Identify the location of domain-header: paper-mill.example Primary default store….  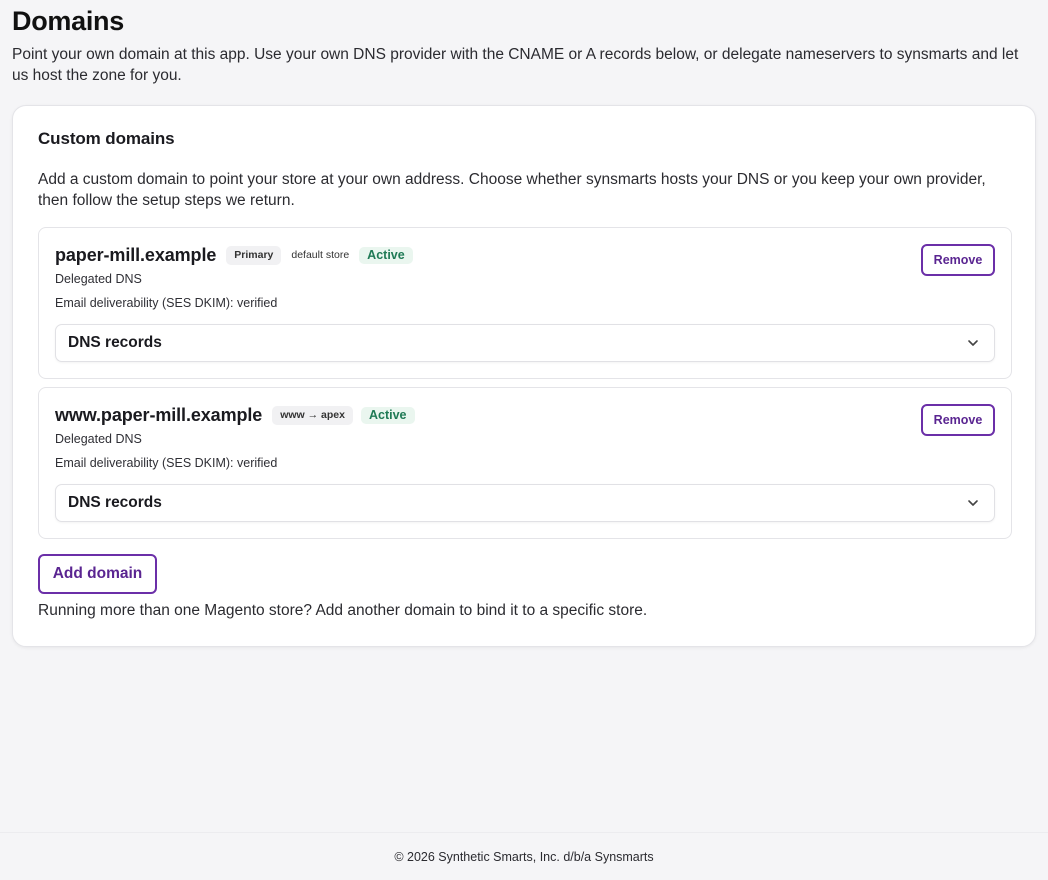
(234, 255).